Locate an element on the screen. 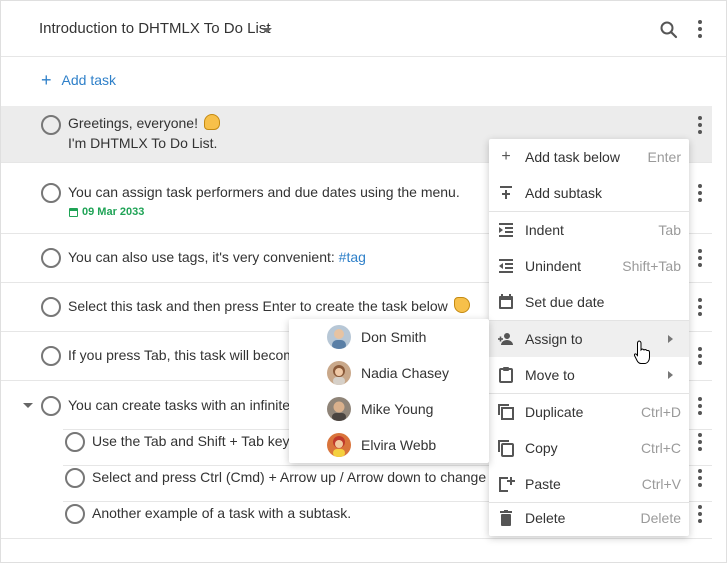  assignee-option: Elvira Webb is located at coordinates (389, 445).